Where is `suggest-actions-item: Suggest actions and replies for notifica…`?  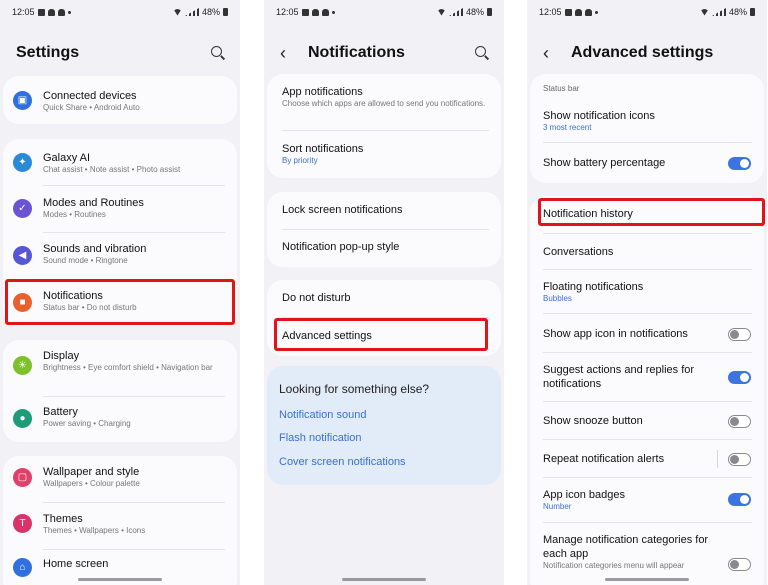
suggest-actions-item: Suggest actions and replies for notifica… is located at coordinates (647, 377).